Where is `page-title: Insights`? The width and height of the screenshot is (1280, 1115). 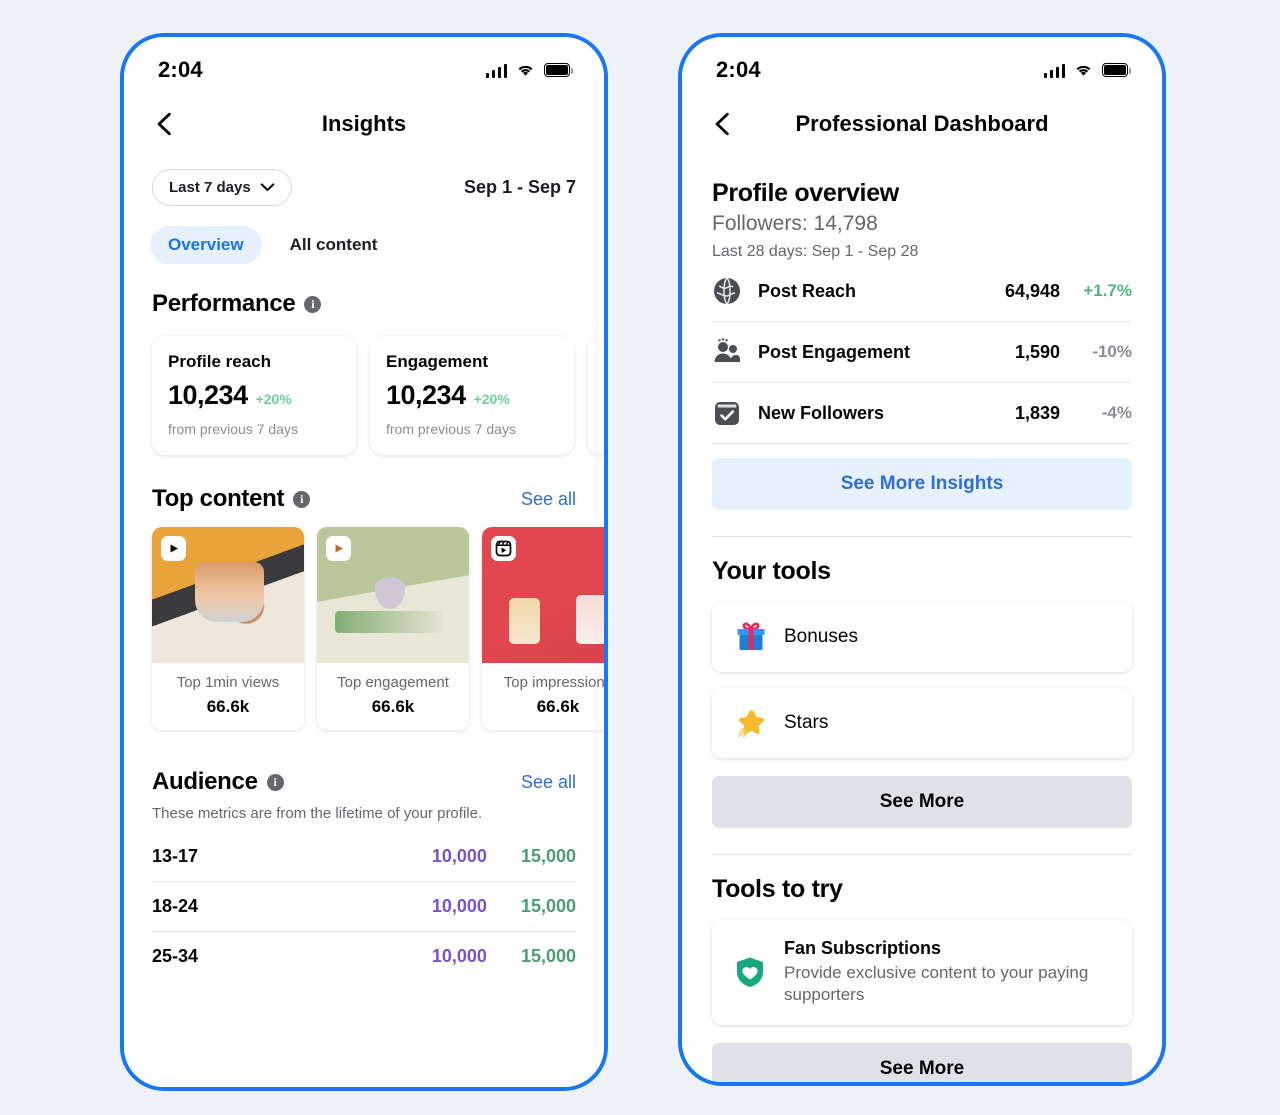
page-title: Insights is located at coordinates (364, 123).